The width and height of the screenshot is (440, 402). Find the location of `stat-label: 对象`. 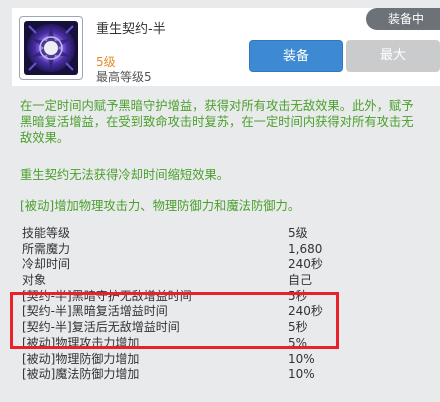

stat-label: 对象 is located at coordinates (34, 280).